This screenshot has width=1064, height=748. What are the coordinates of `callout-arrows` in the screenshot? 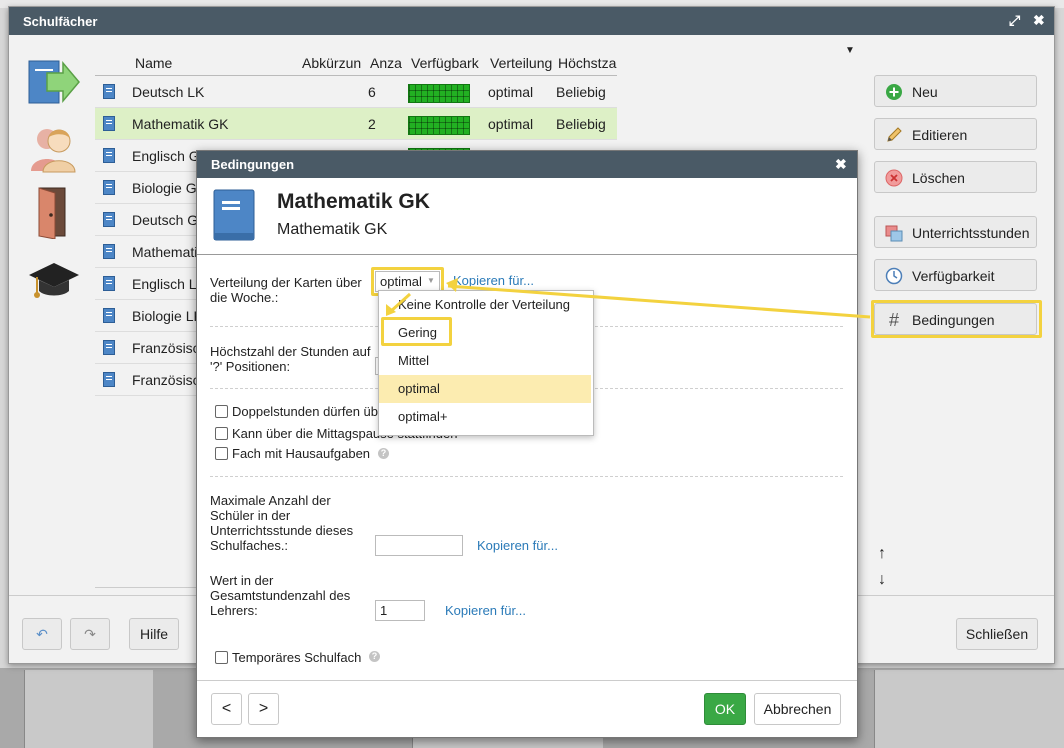 It's located at (628, 298).